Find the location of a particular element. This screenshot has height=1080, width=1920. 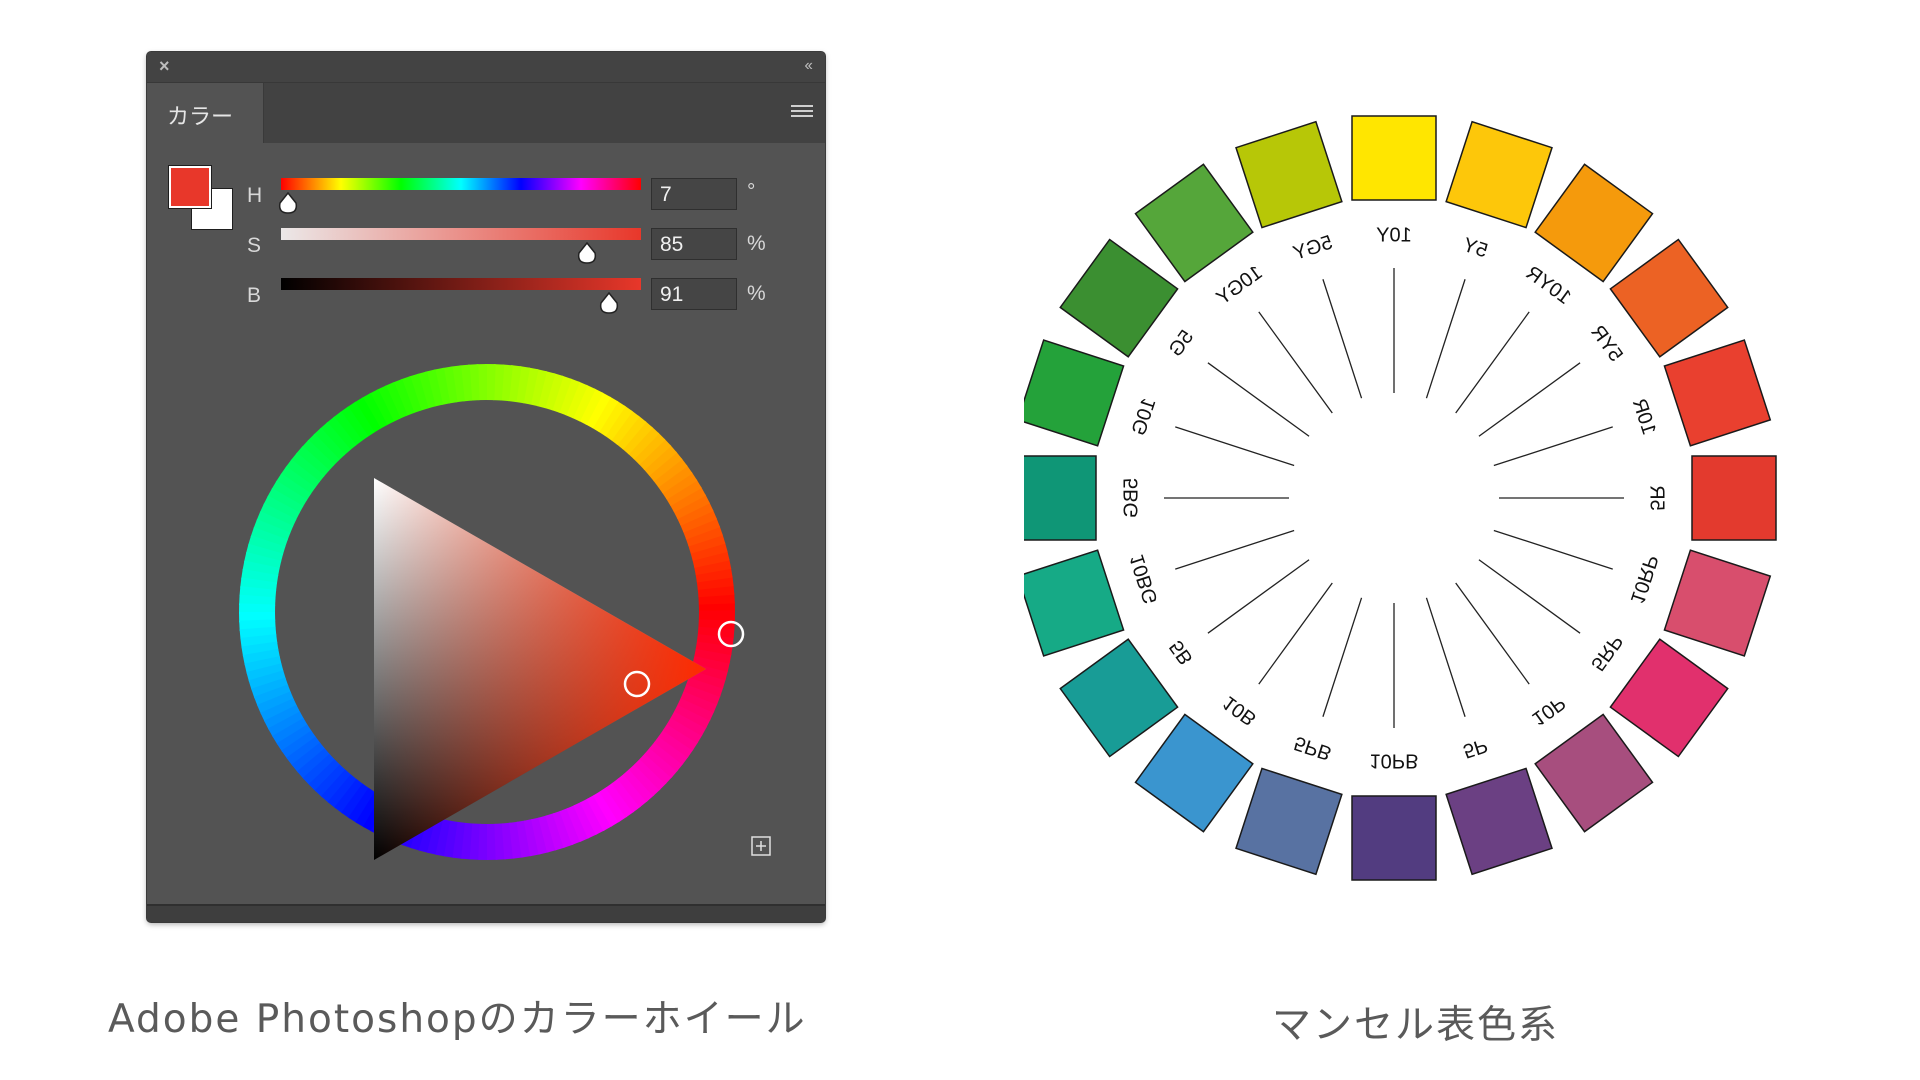

color-wheel is located at coordinates (487, 612).